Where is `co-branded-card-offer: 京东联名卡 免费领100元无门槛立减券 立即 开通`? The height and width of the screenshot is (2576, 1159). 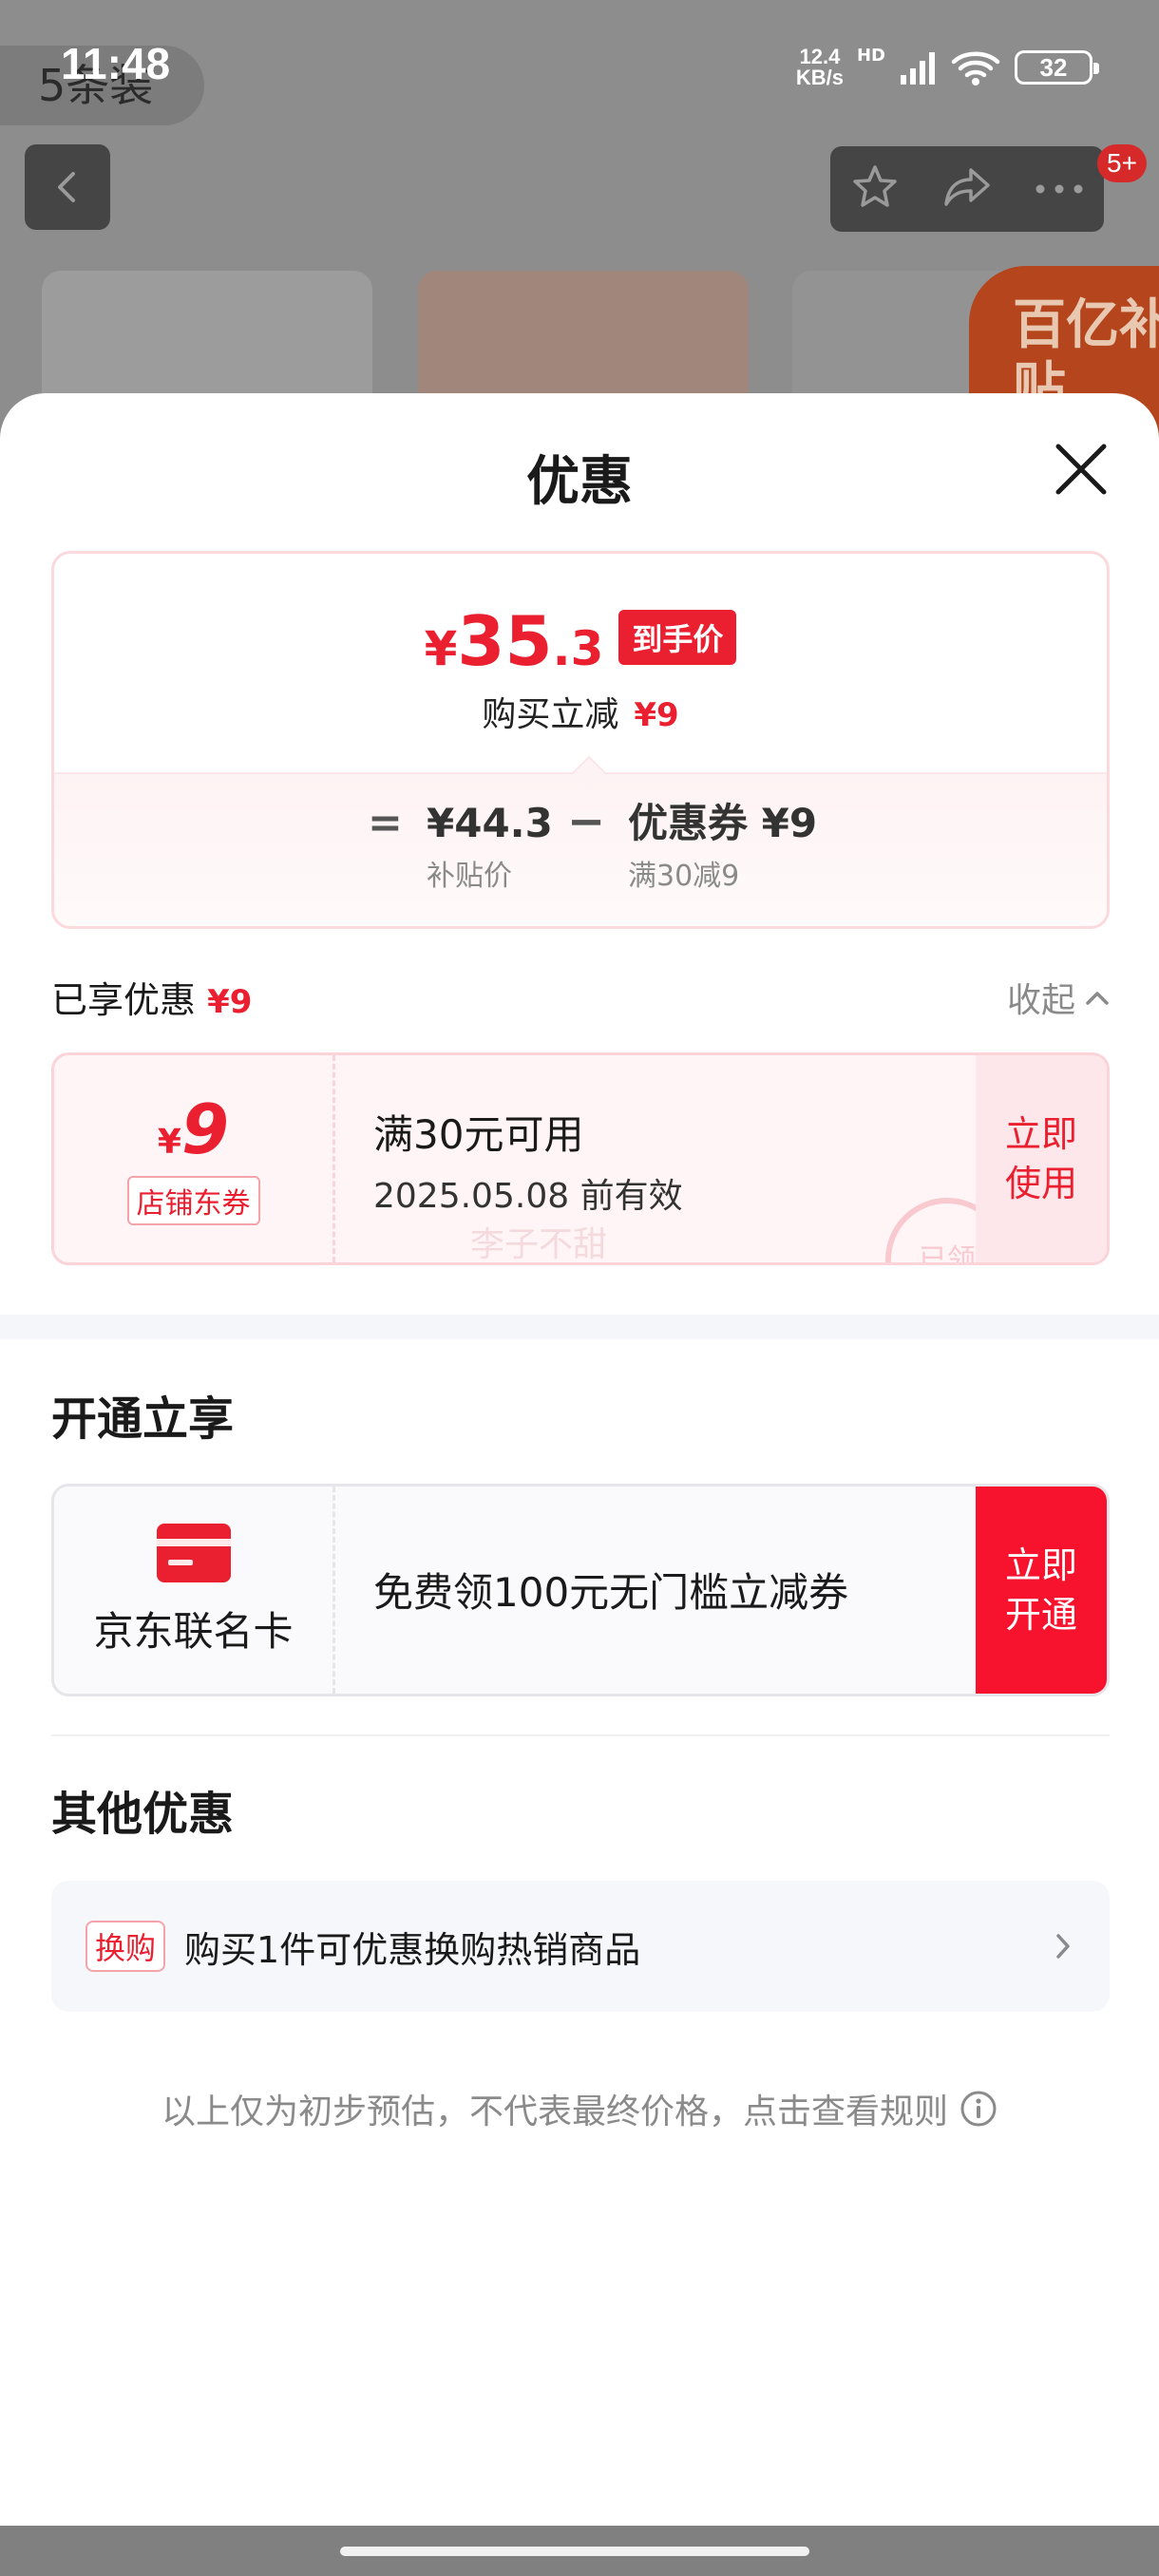
co-branded-card-offer: 京东联名卡 免费领100元无门槛立减券 立即 开通 is located at coordinates (580, 1590).